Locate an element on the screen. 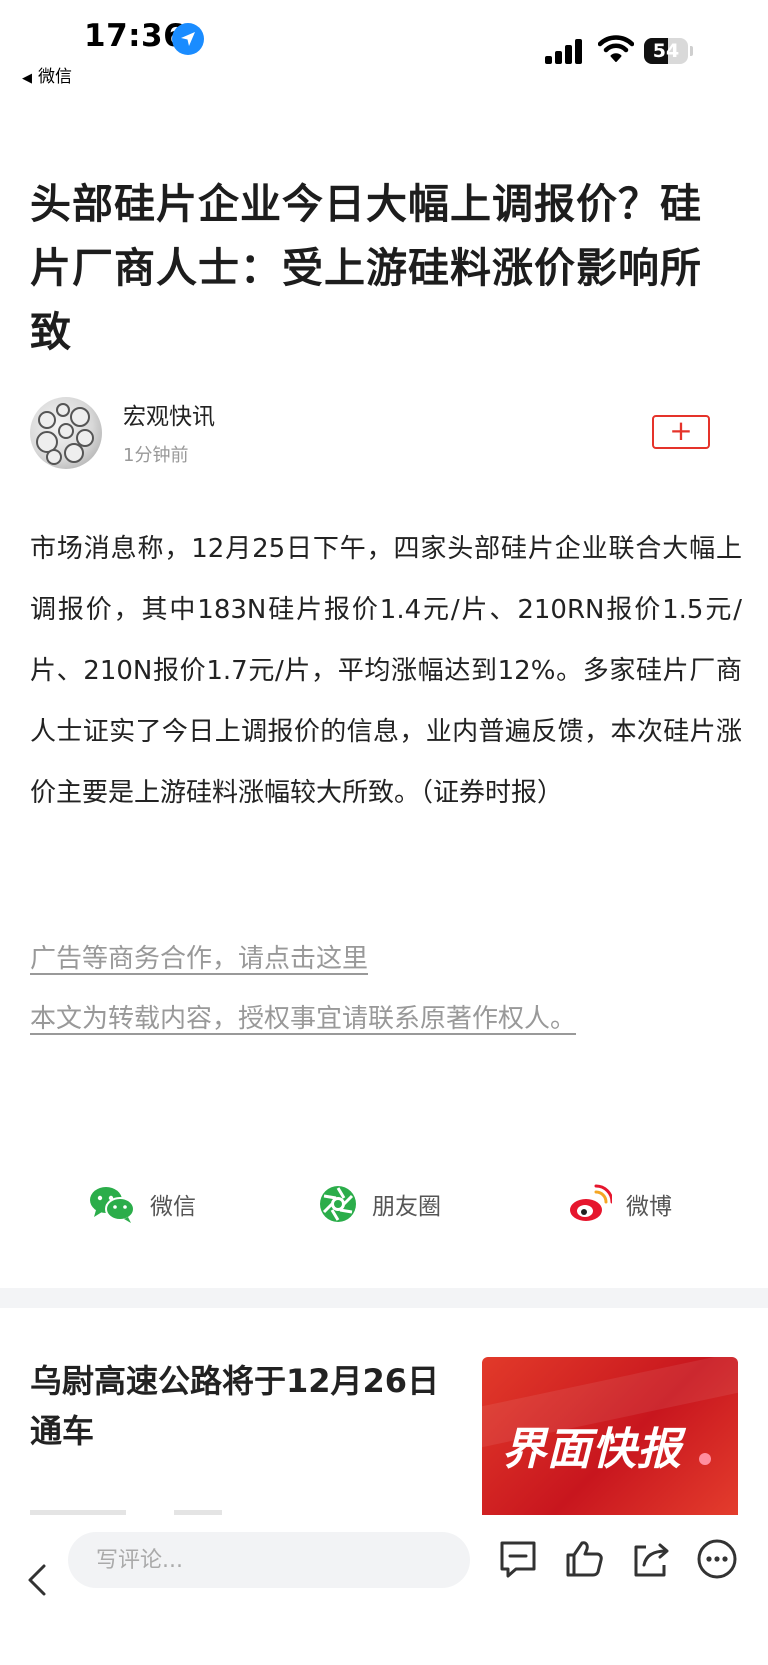 The width and height of the screenshot is (768, 1665). section-divider is located at coordinates (384, 1298).